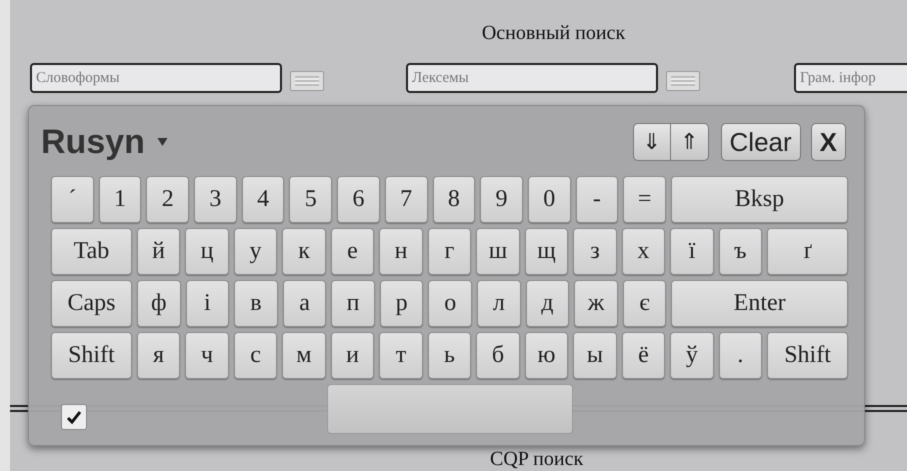  I want to click on keyboard-key: ц, so click(207, 251).